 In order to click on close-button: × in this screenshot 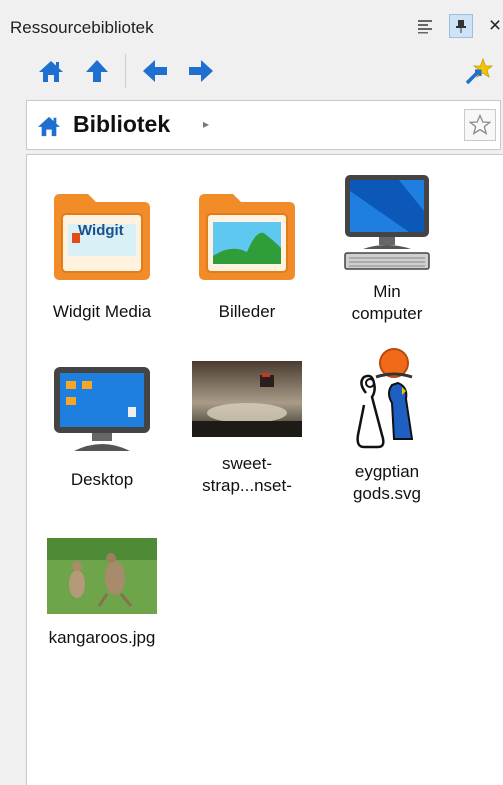, I will do `click(493, 25)`.